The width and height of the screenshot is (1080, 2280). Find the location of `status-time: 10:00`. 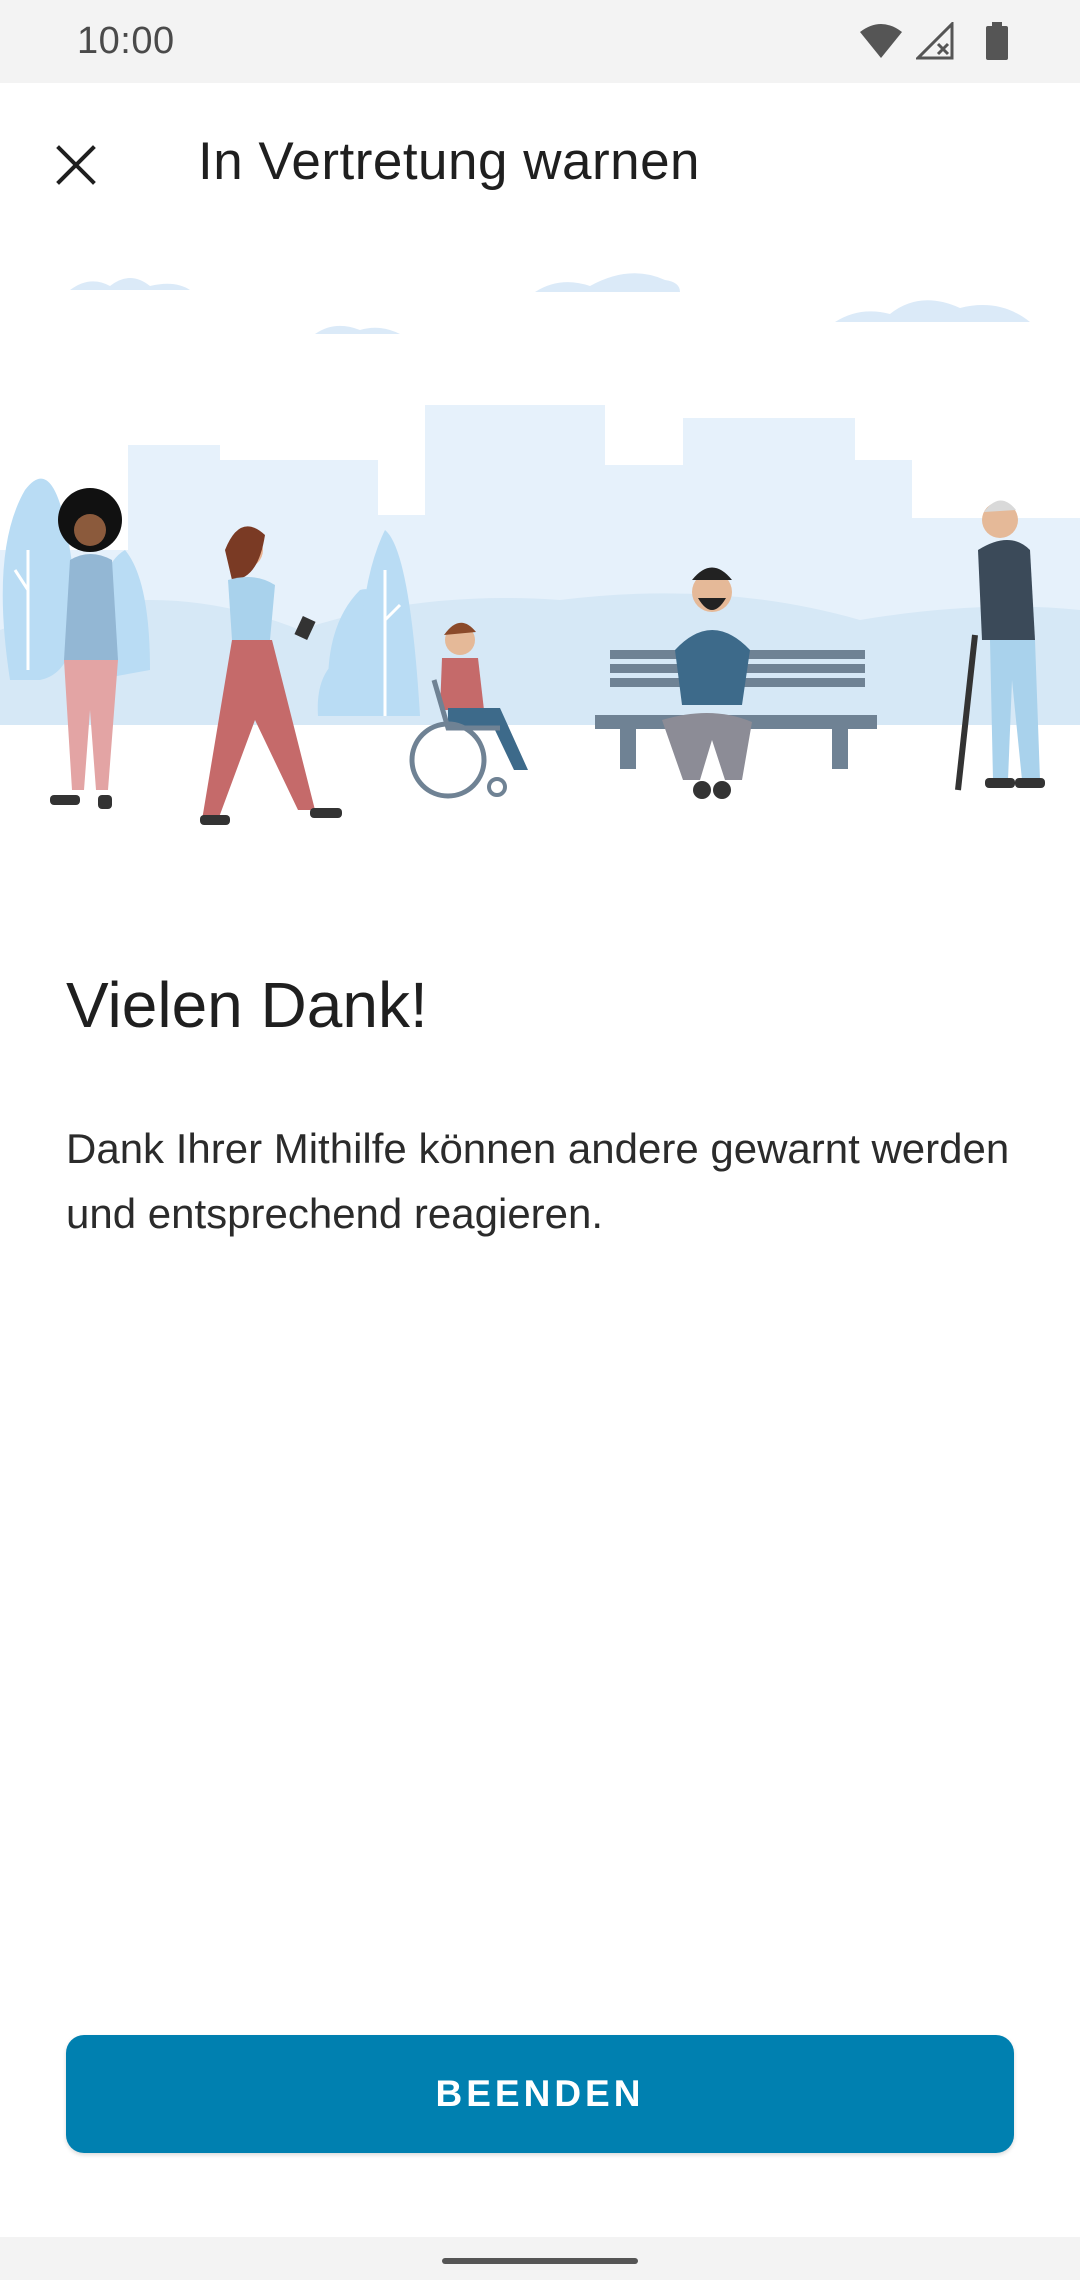

status-time: 10:00 is located at coordinates (126, 41).